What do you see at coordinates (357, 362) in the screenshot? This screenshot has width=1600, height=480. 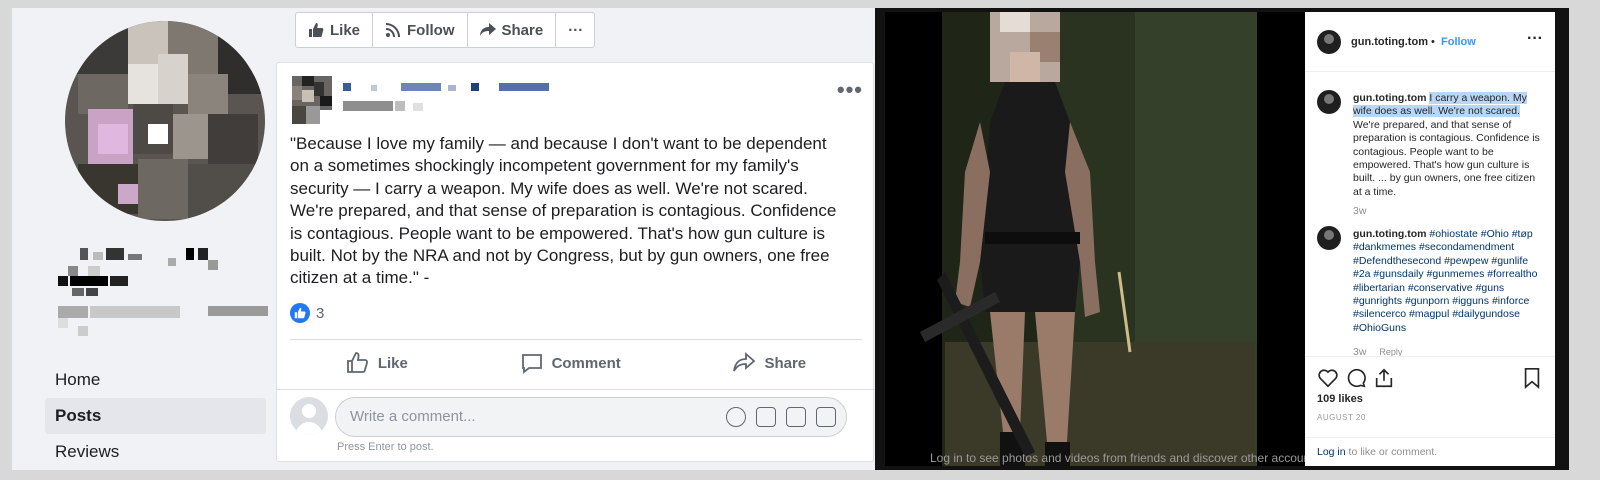 I see `thumbs-up-outline-icon` at bounding box center [357, 362].